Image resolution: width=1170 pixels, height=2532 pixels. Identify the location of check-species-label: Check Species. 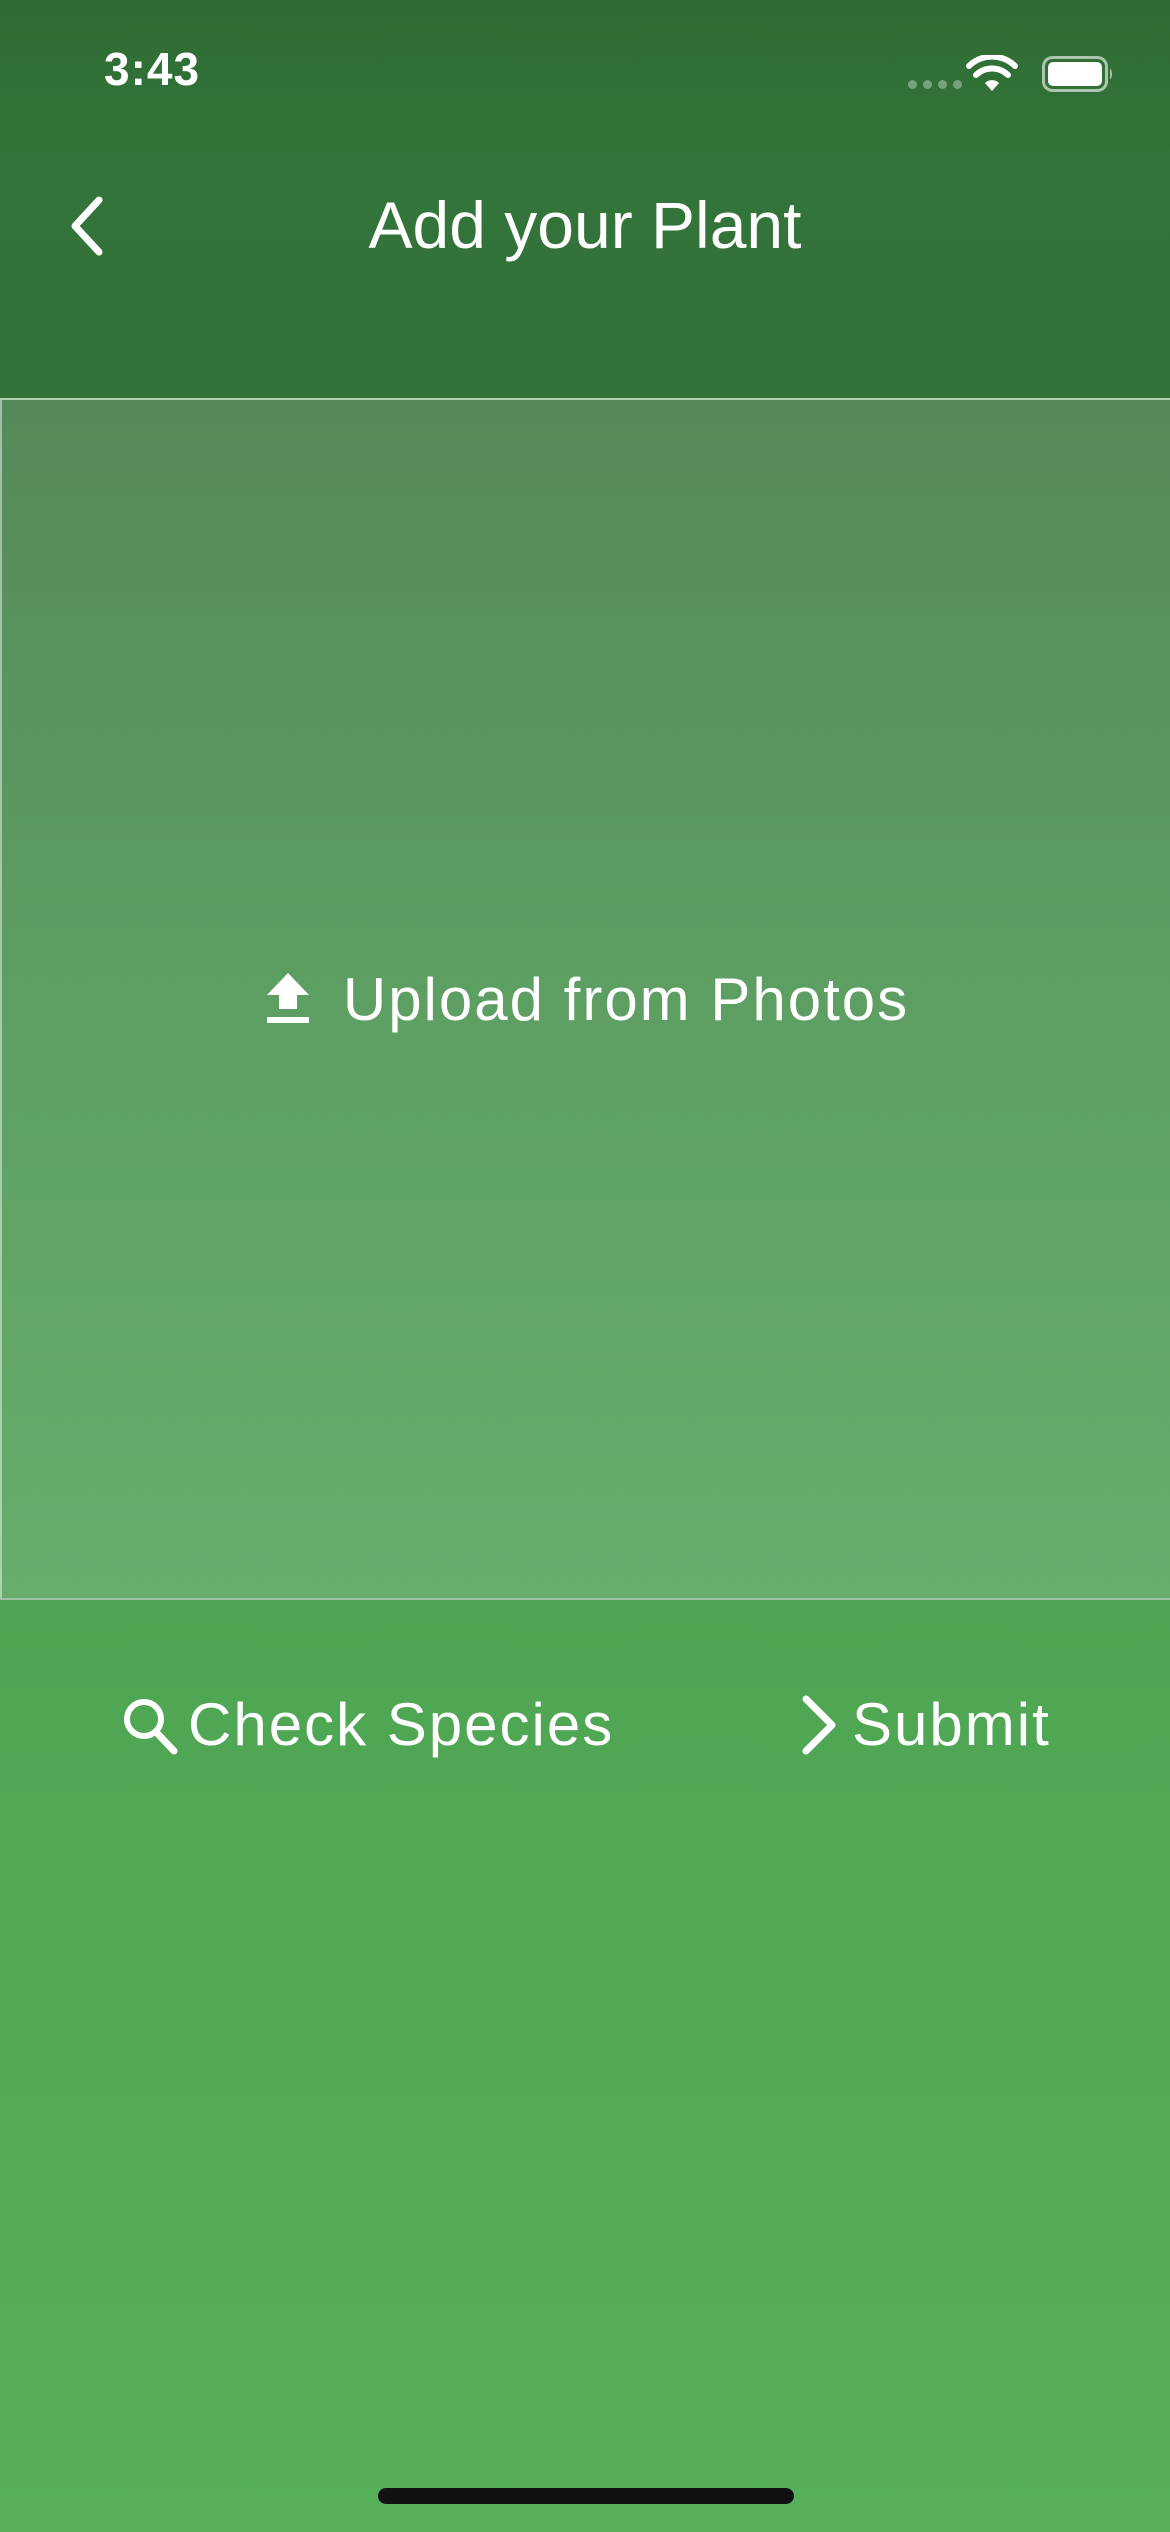
(401, 1724).